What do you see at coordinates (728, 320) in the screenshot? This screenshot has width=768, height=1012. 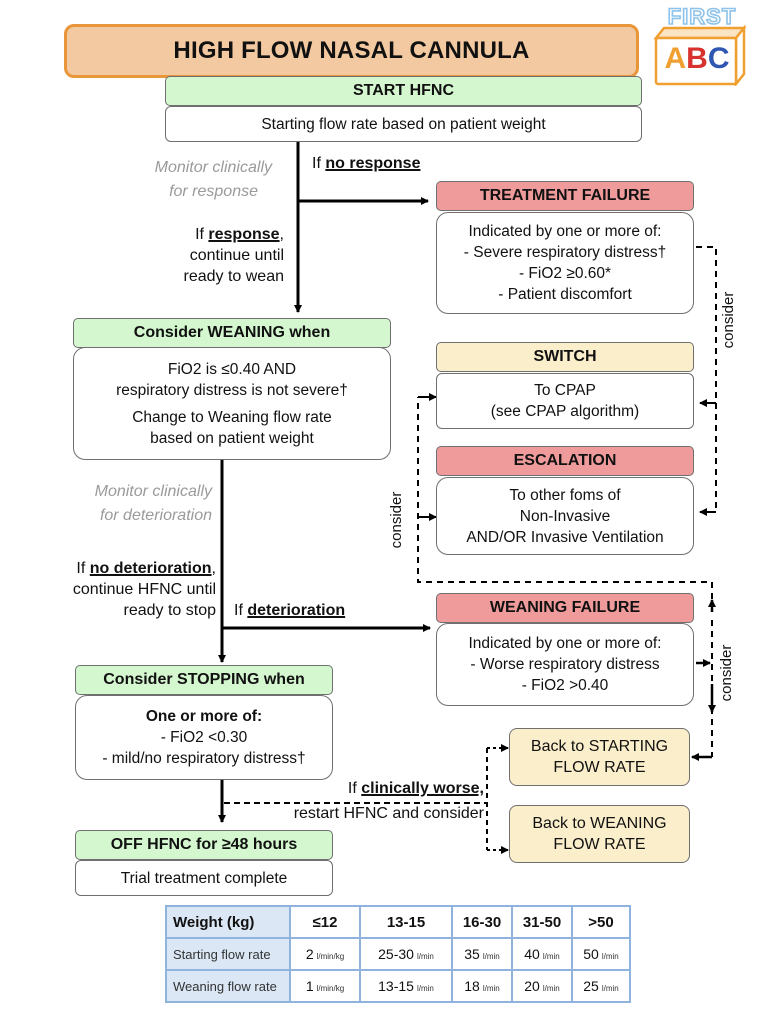 I see `consider-label-right-top: consider` at bounding box center [728, 320].